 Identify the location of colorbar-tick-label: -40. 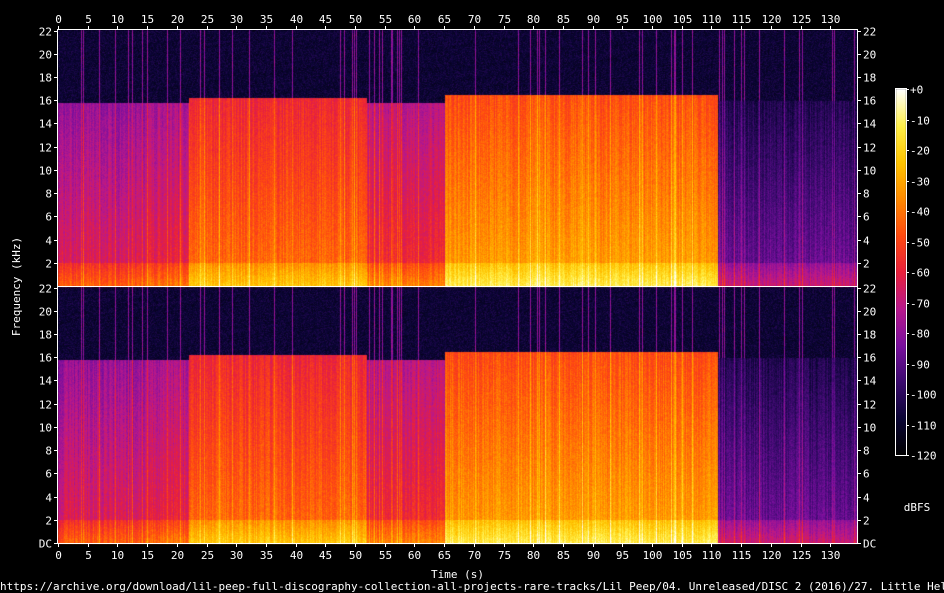
(920, 212).